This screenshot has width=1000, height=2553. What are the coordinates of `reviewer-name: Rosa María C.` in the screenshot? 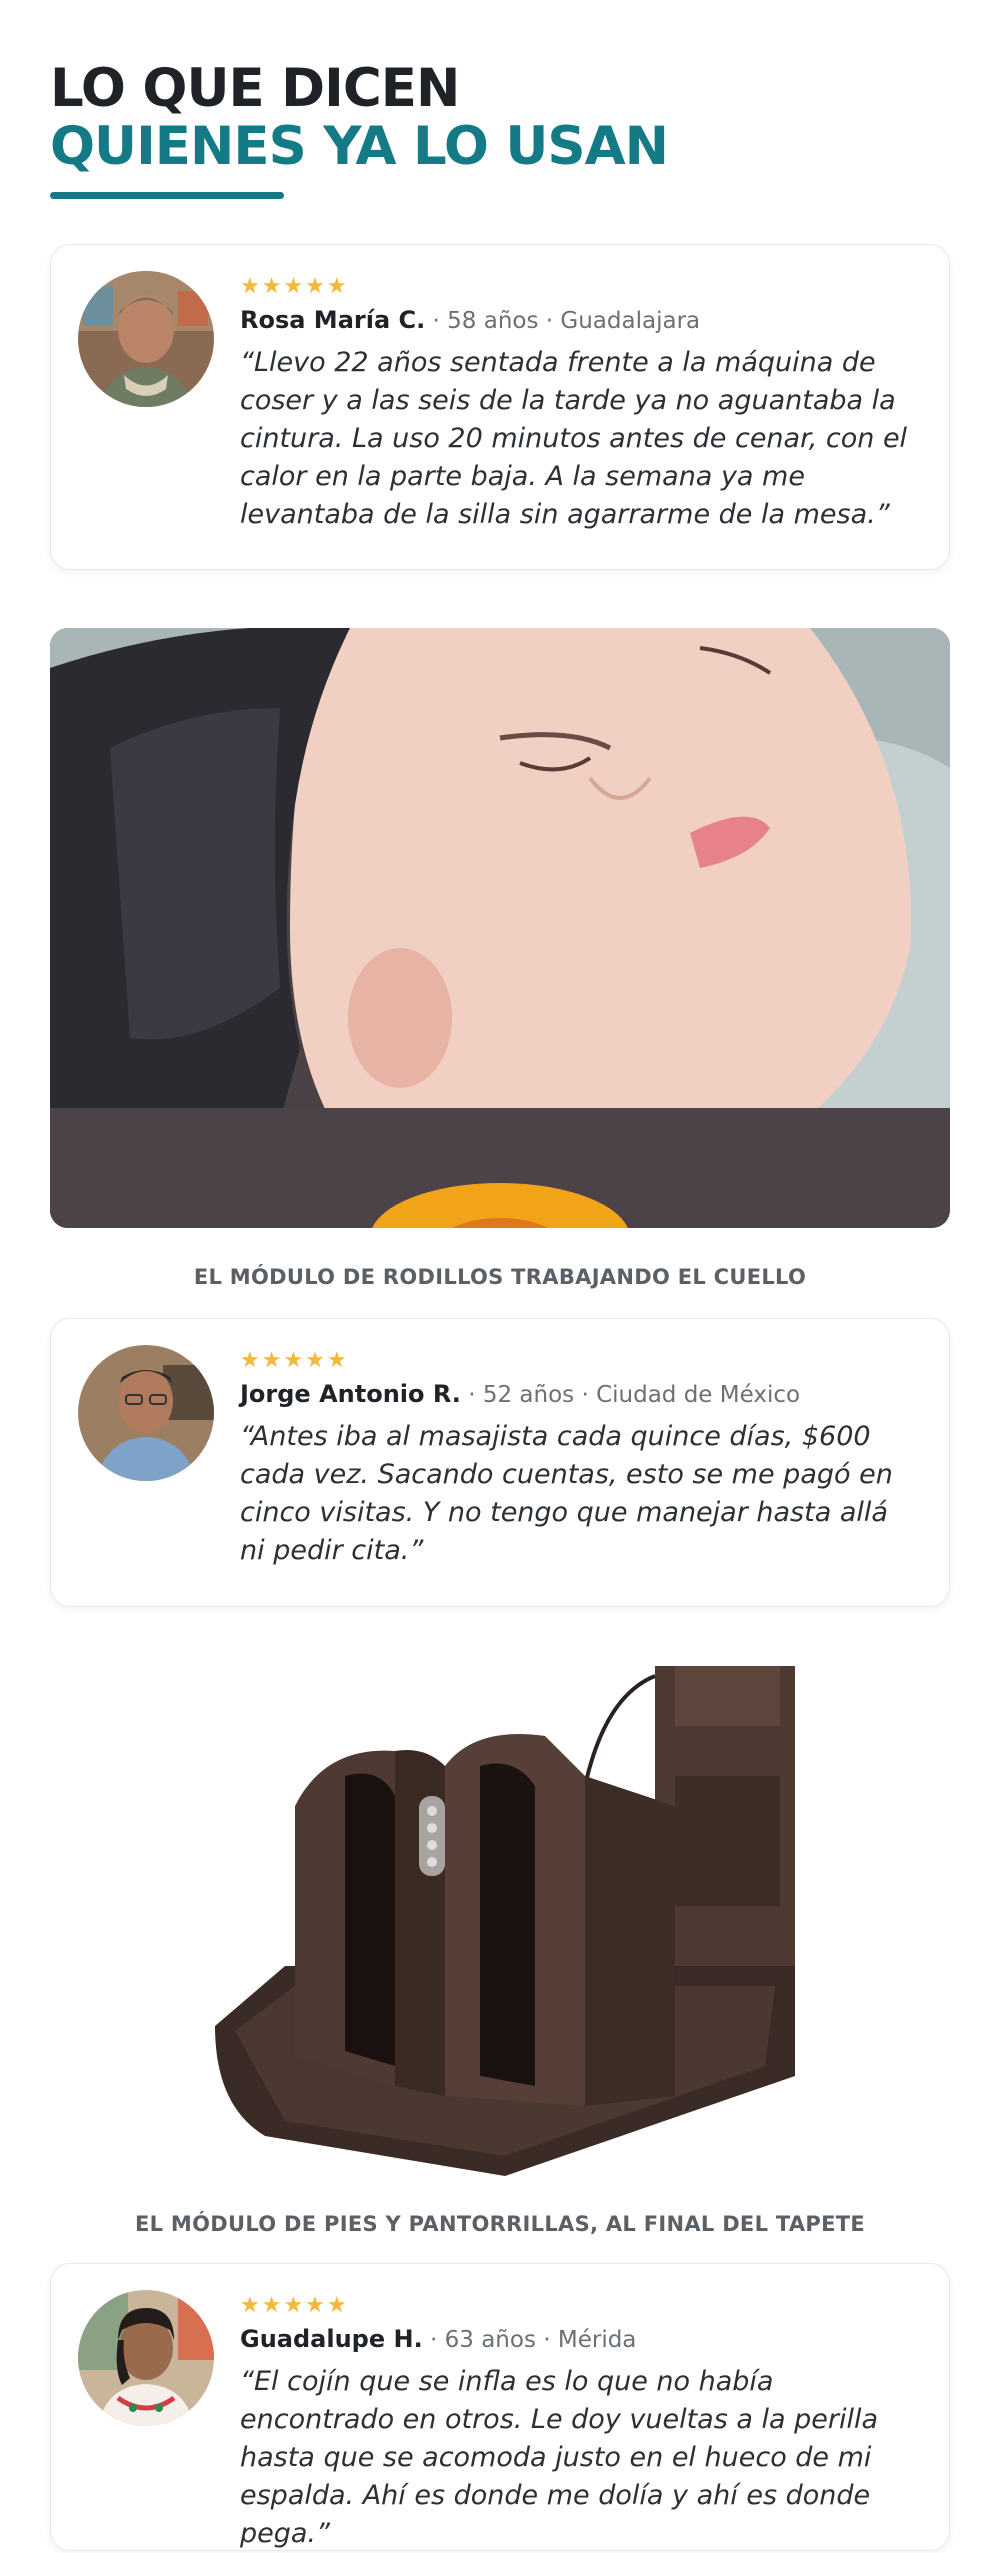 It's located at (333, 320).